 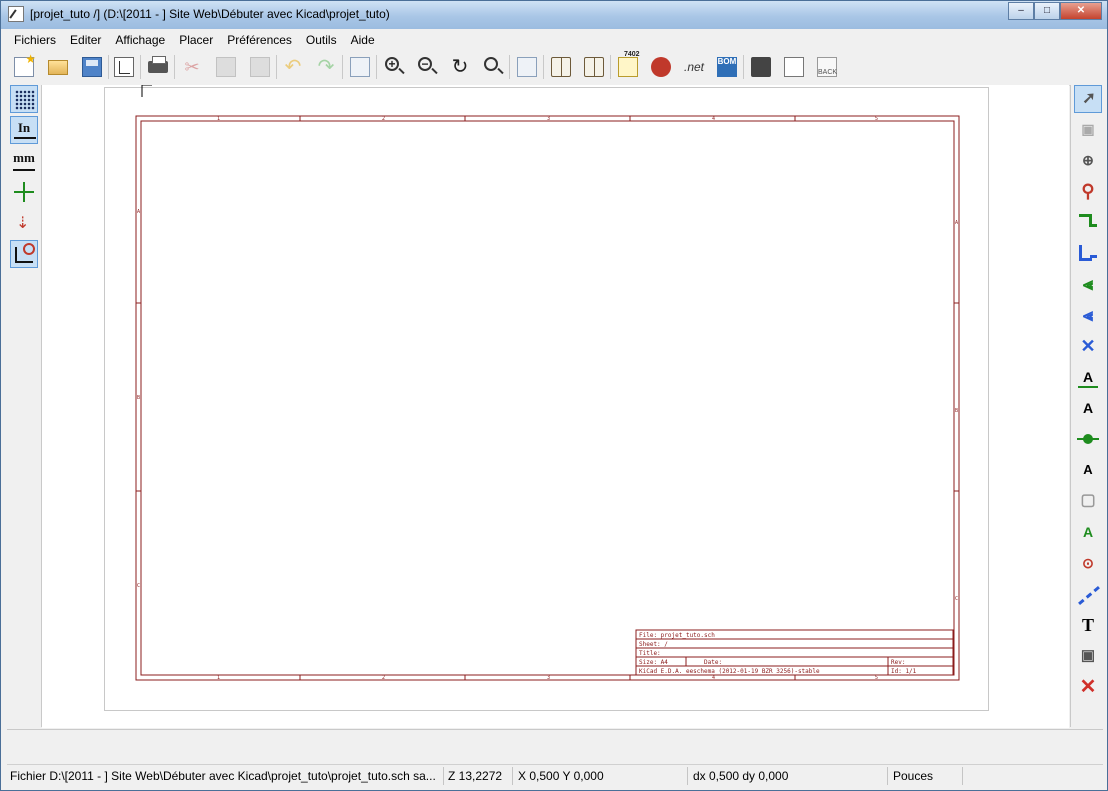 What do you see at coordinates (35, 40) in the screenshot?
I see `menu-fichiers: Fichiers` at bounding box center [35, 40].